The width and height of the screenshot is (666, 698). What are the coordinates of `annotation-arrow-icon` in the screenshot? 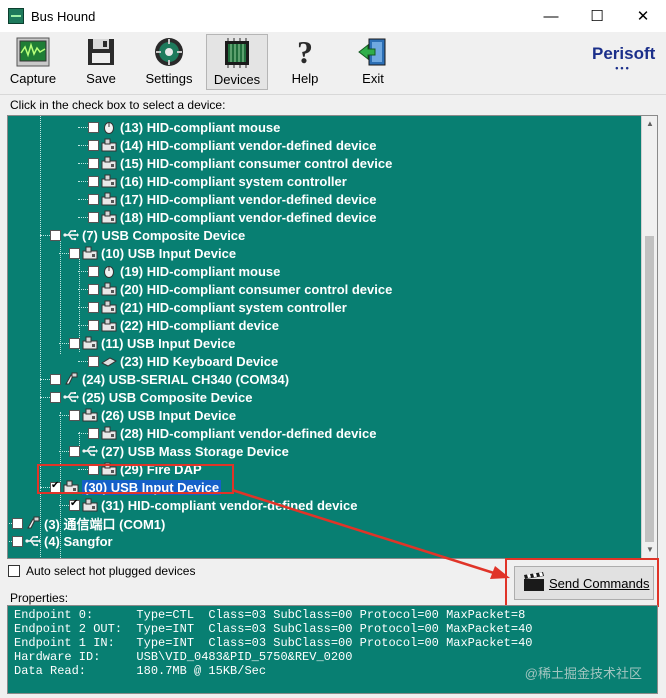 It's located at (370, 533).